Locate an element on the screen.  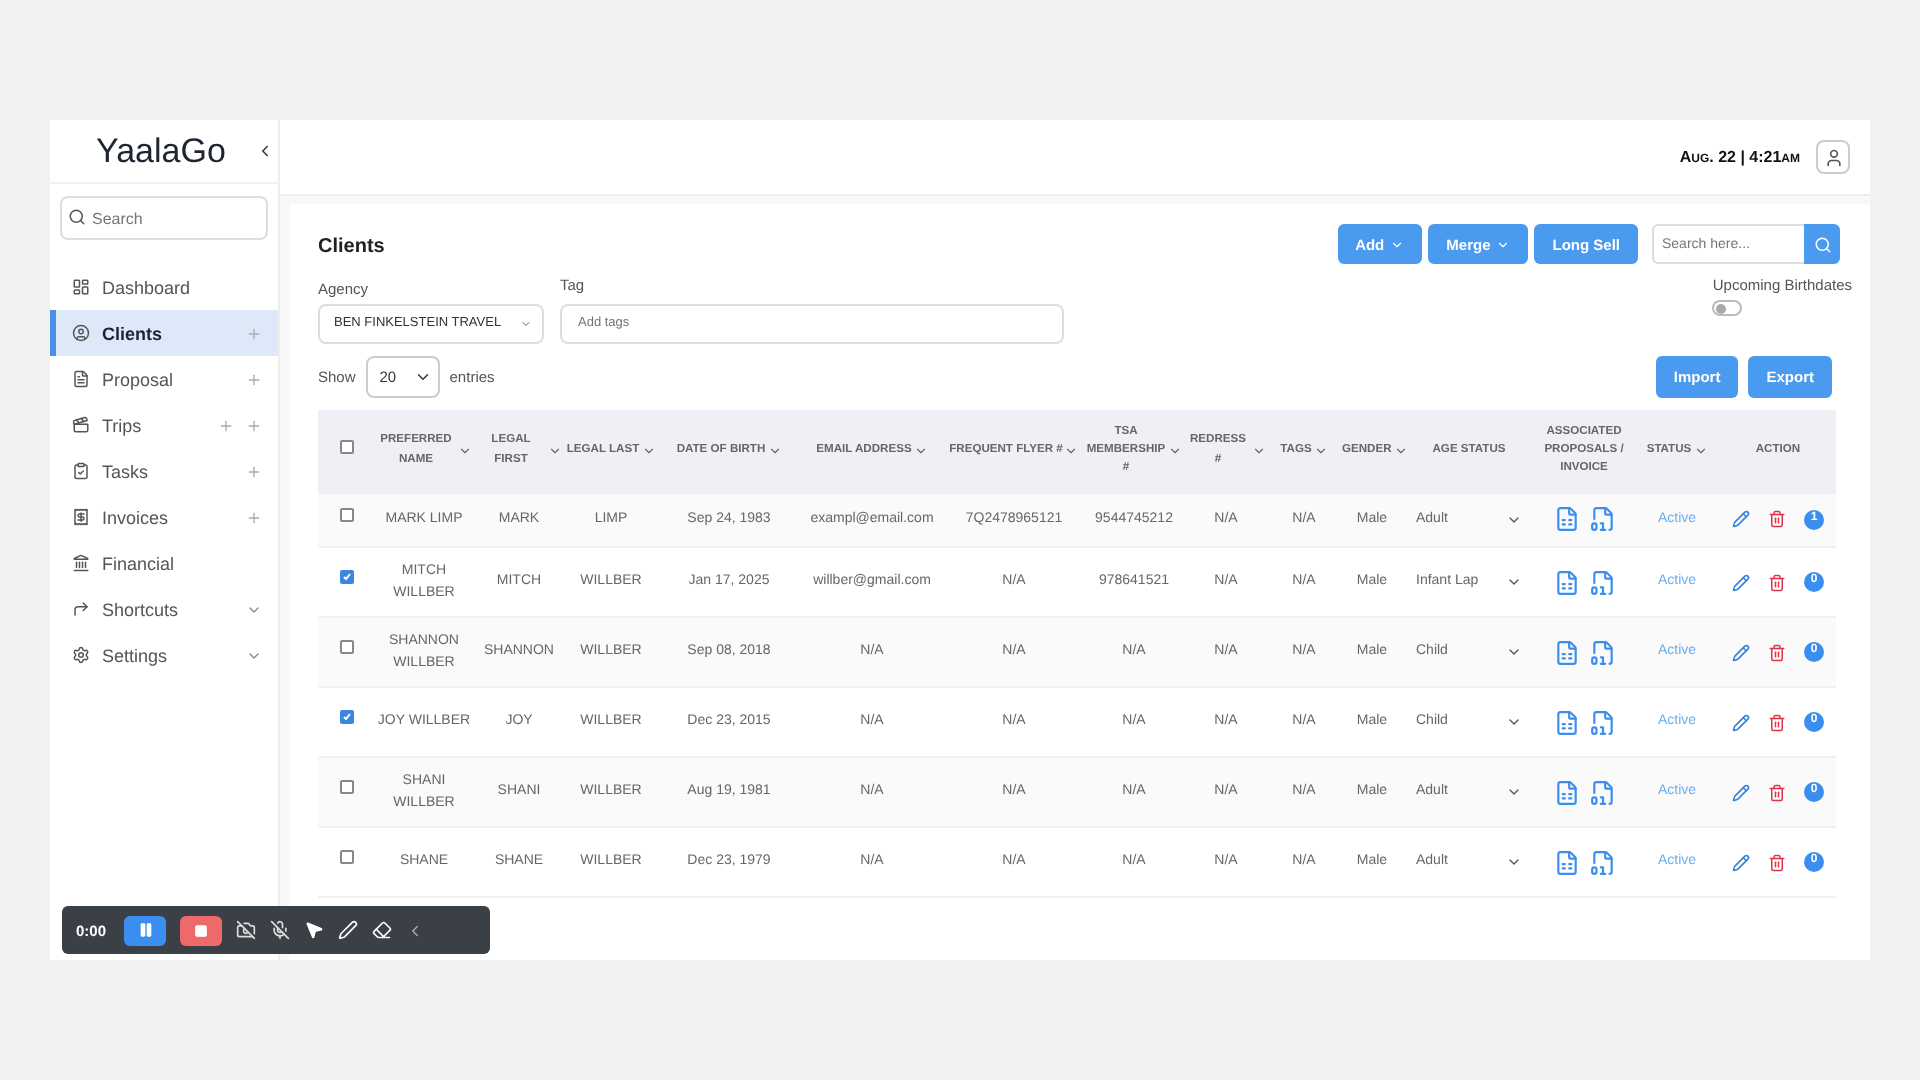
user-icon is located at coordinates (1833, 157).